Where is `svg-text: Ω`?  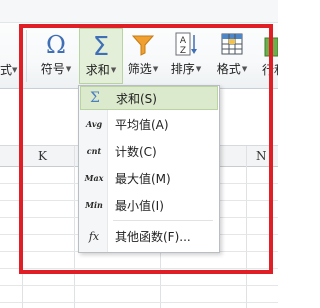
svg-text: Ω is located at coordinates (56, 44).